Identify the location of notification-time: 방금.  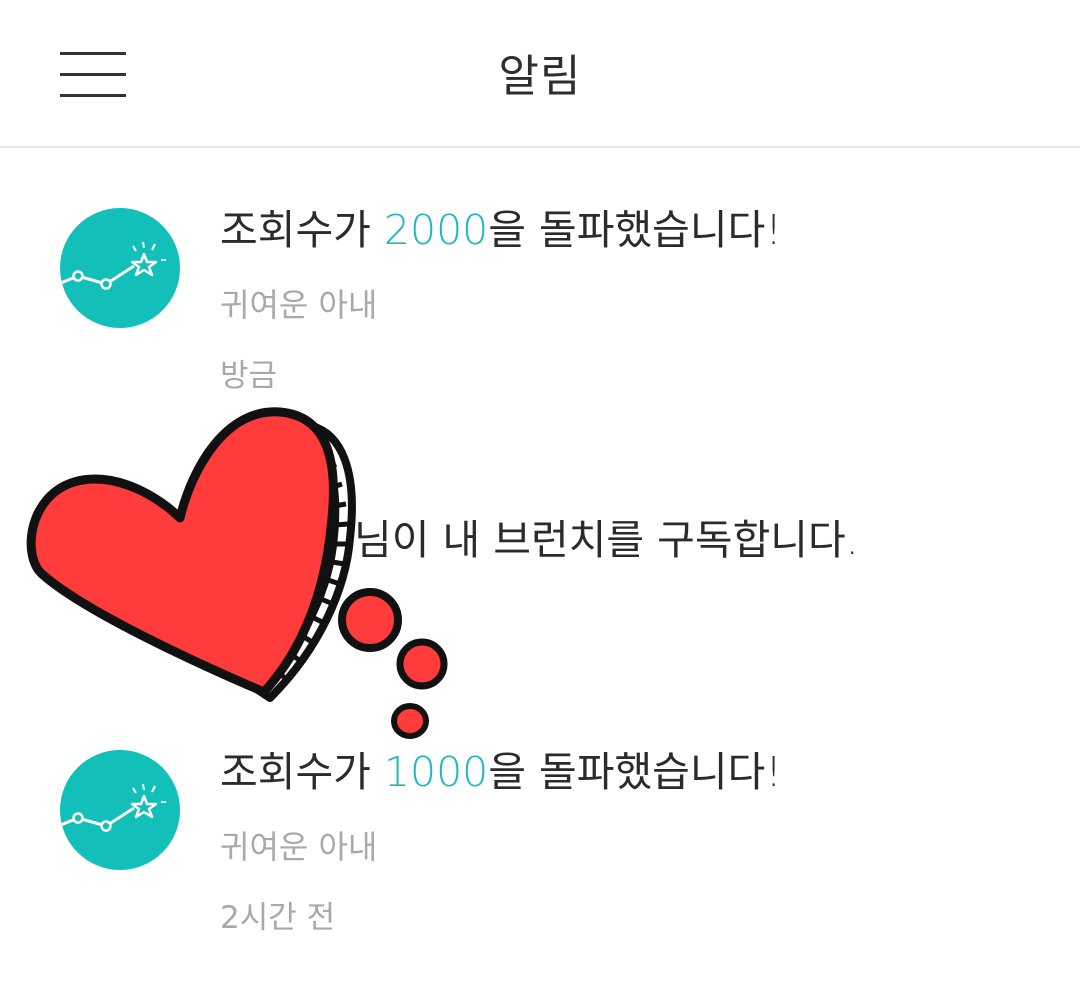
(249, 376).